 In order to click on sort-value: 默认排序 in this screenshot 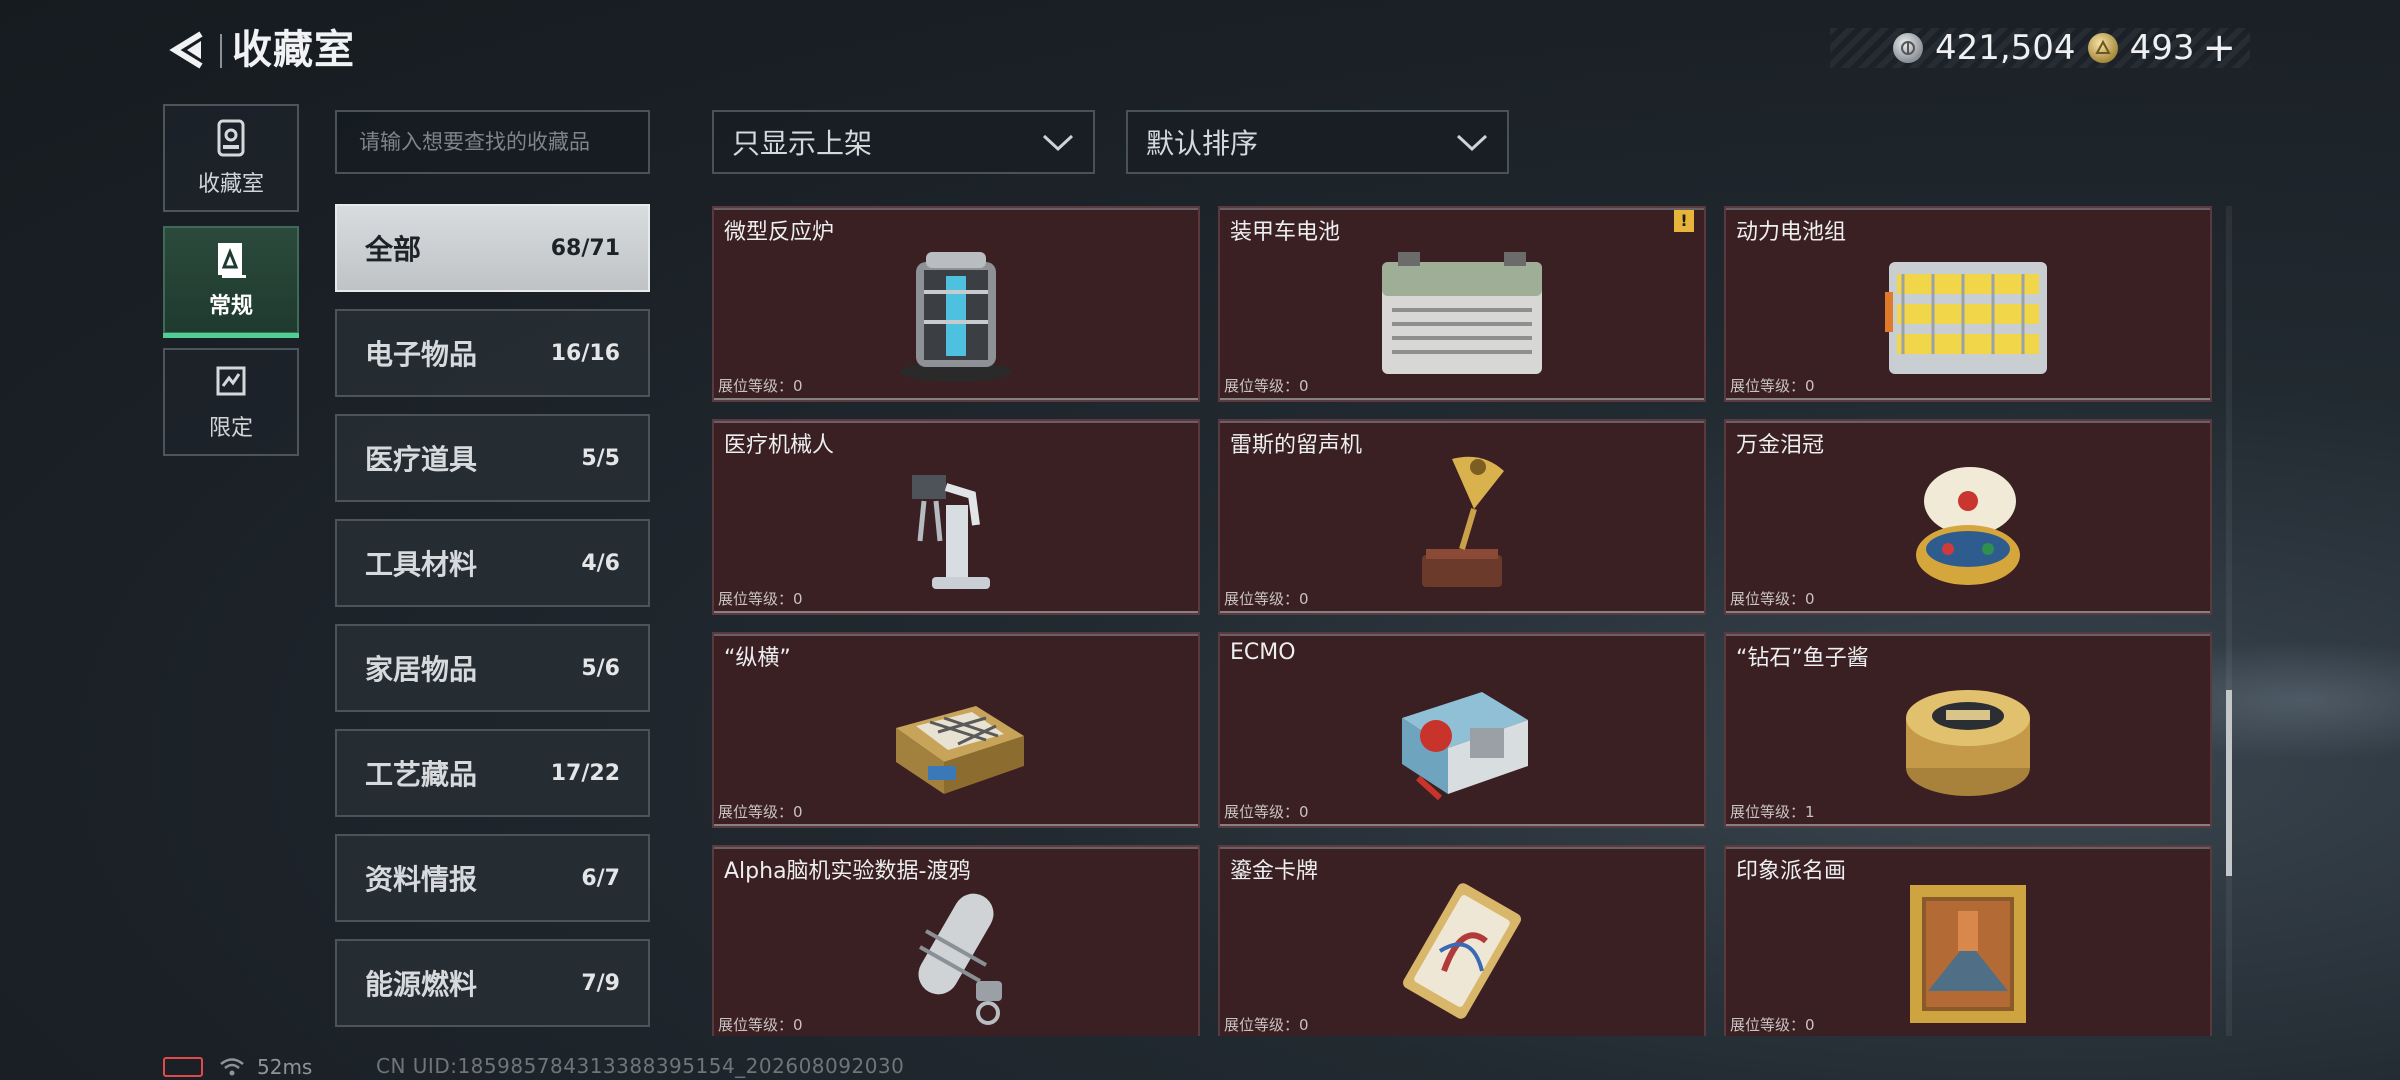, I will do `click(1202, 143)`.